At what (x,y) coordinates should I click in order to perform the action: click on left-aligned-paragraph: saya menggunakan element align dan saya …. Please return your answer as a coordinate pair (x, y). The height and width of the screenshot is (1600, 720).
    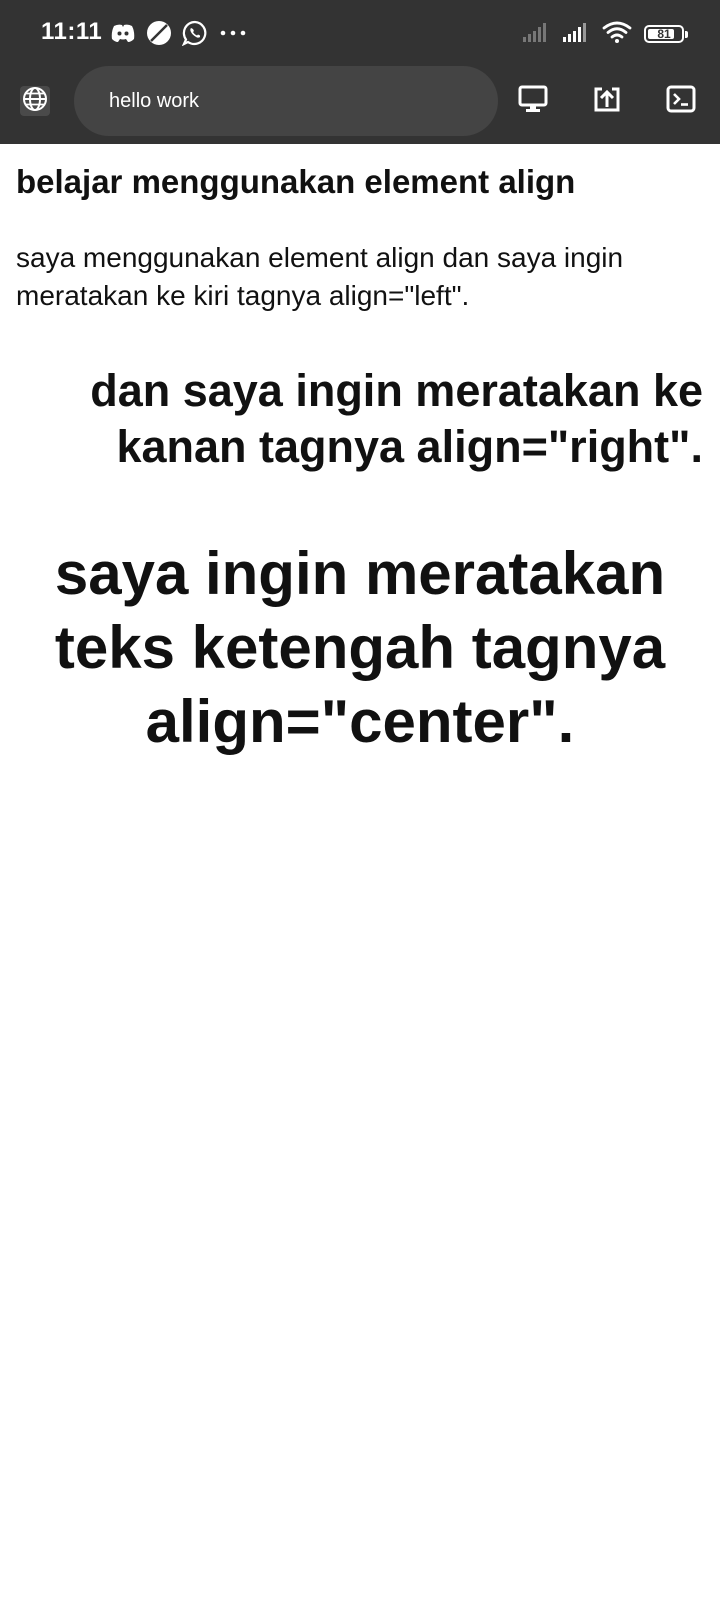
    Looking at the image, I should click on (320, 276).